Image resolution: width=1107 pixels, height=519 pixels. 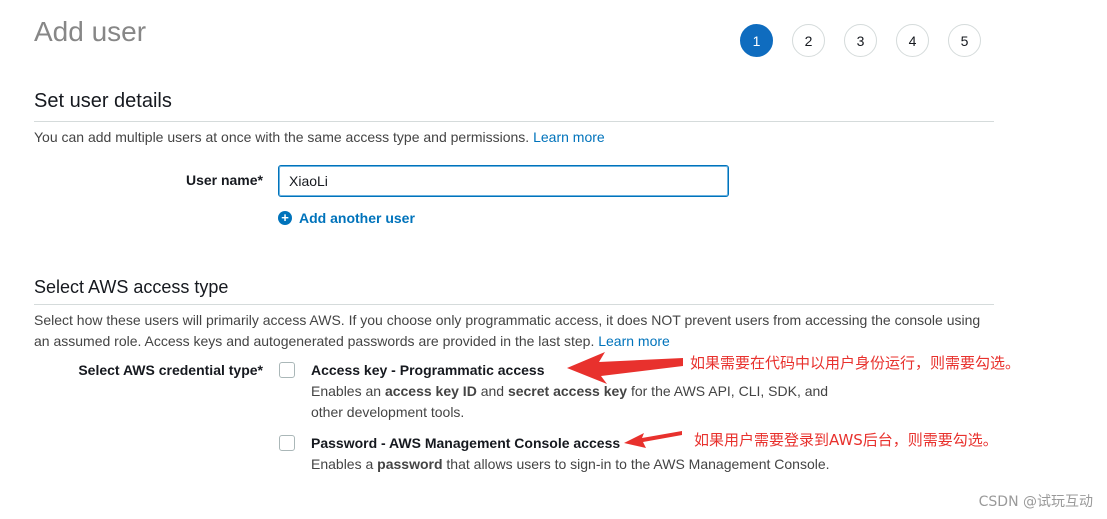 What do you see at coordinates (410, 464) in the screenshot?
I see `desc-bold: password` at bounding box center [410, 464].